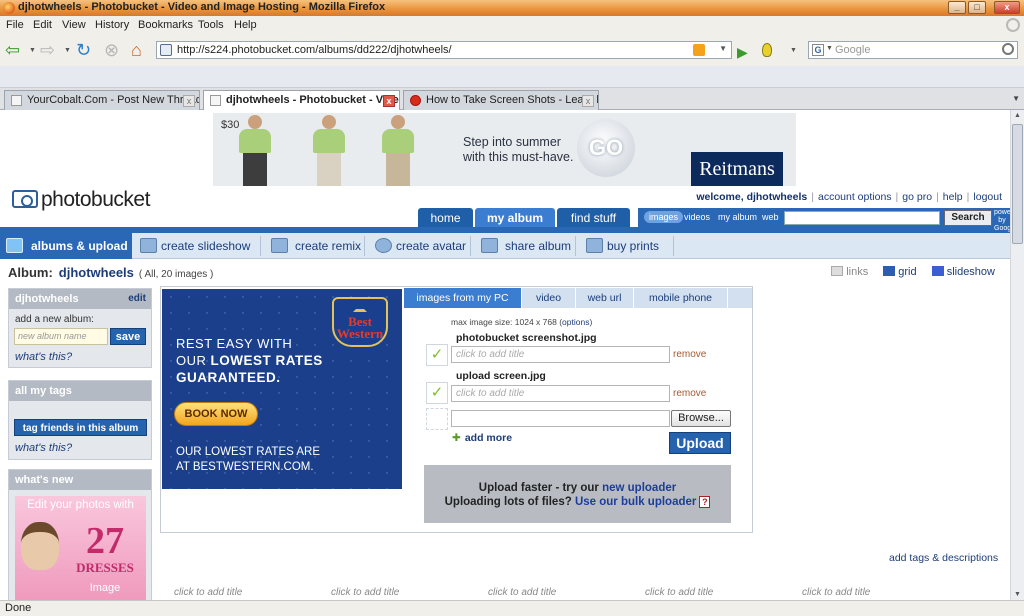 The width and height of the screenshot is (1024, 616). What do you see at coordinates (900, 272) in the screenshot?
I see `view-grid: grid` at bounding box center [900, 272].